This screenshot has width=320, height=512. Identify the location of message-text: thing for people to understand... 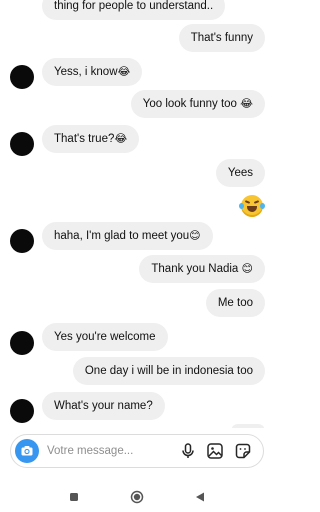
(134, 6).